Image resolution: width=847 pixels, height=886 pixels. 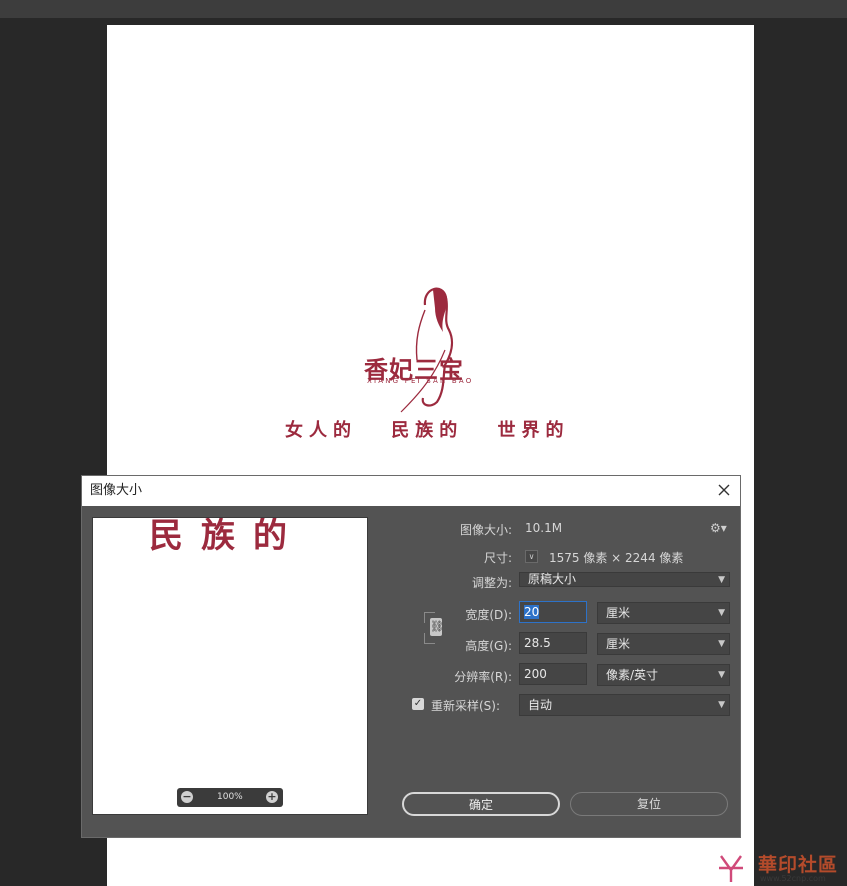 What do you see at coordinates (616, 558) in the screenshot?
I see `dimensions-value: 1575 像素 × 2244 像素` at bounding box center [616, 558].